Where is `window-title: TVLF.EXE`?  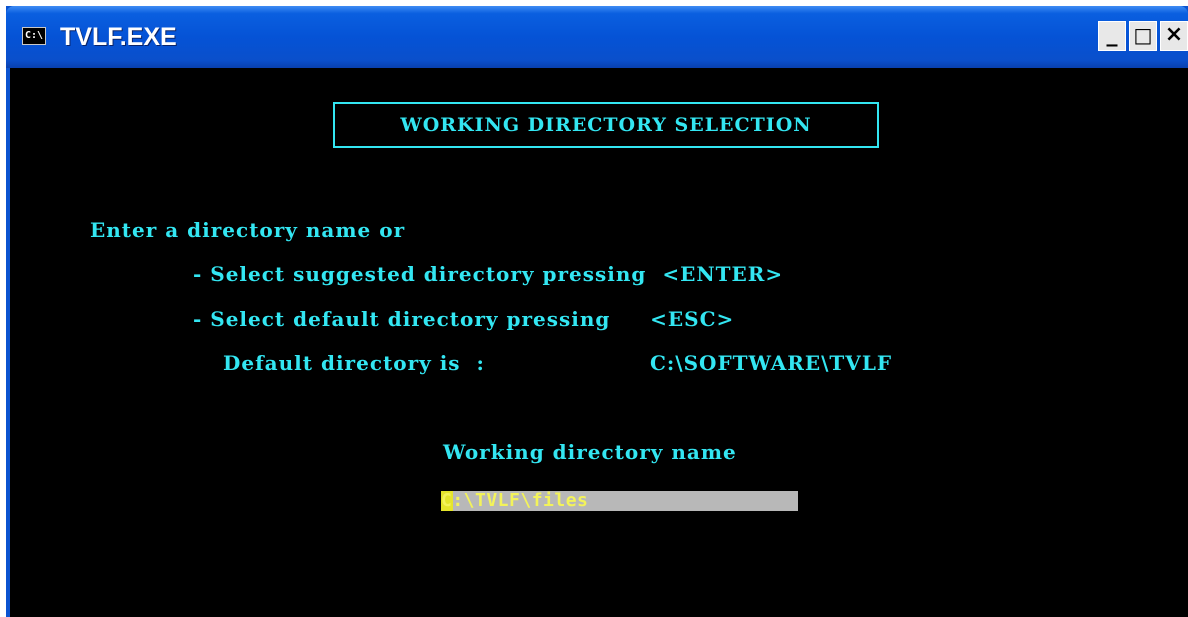
window-title: TVLF.EXE is located at coordinates (118, 37).